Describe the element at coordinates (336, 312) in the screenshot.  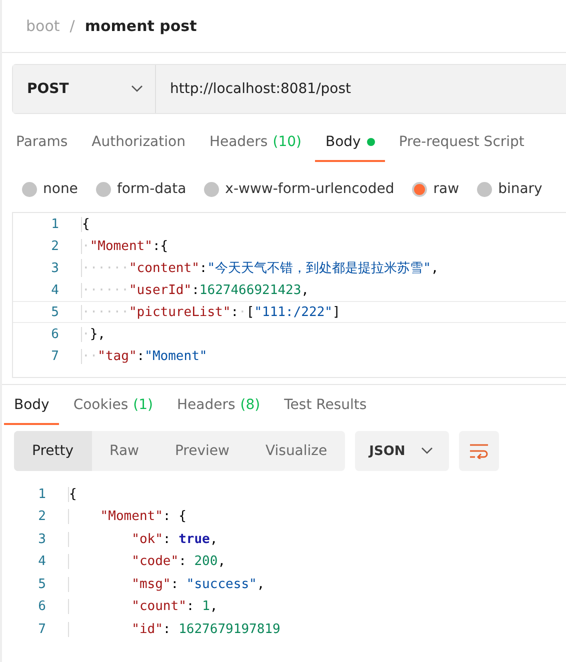
I see `code-punctuation: ]` at that location.